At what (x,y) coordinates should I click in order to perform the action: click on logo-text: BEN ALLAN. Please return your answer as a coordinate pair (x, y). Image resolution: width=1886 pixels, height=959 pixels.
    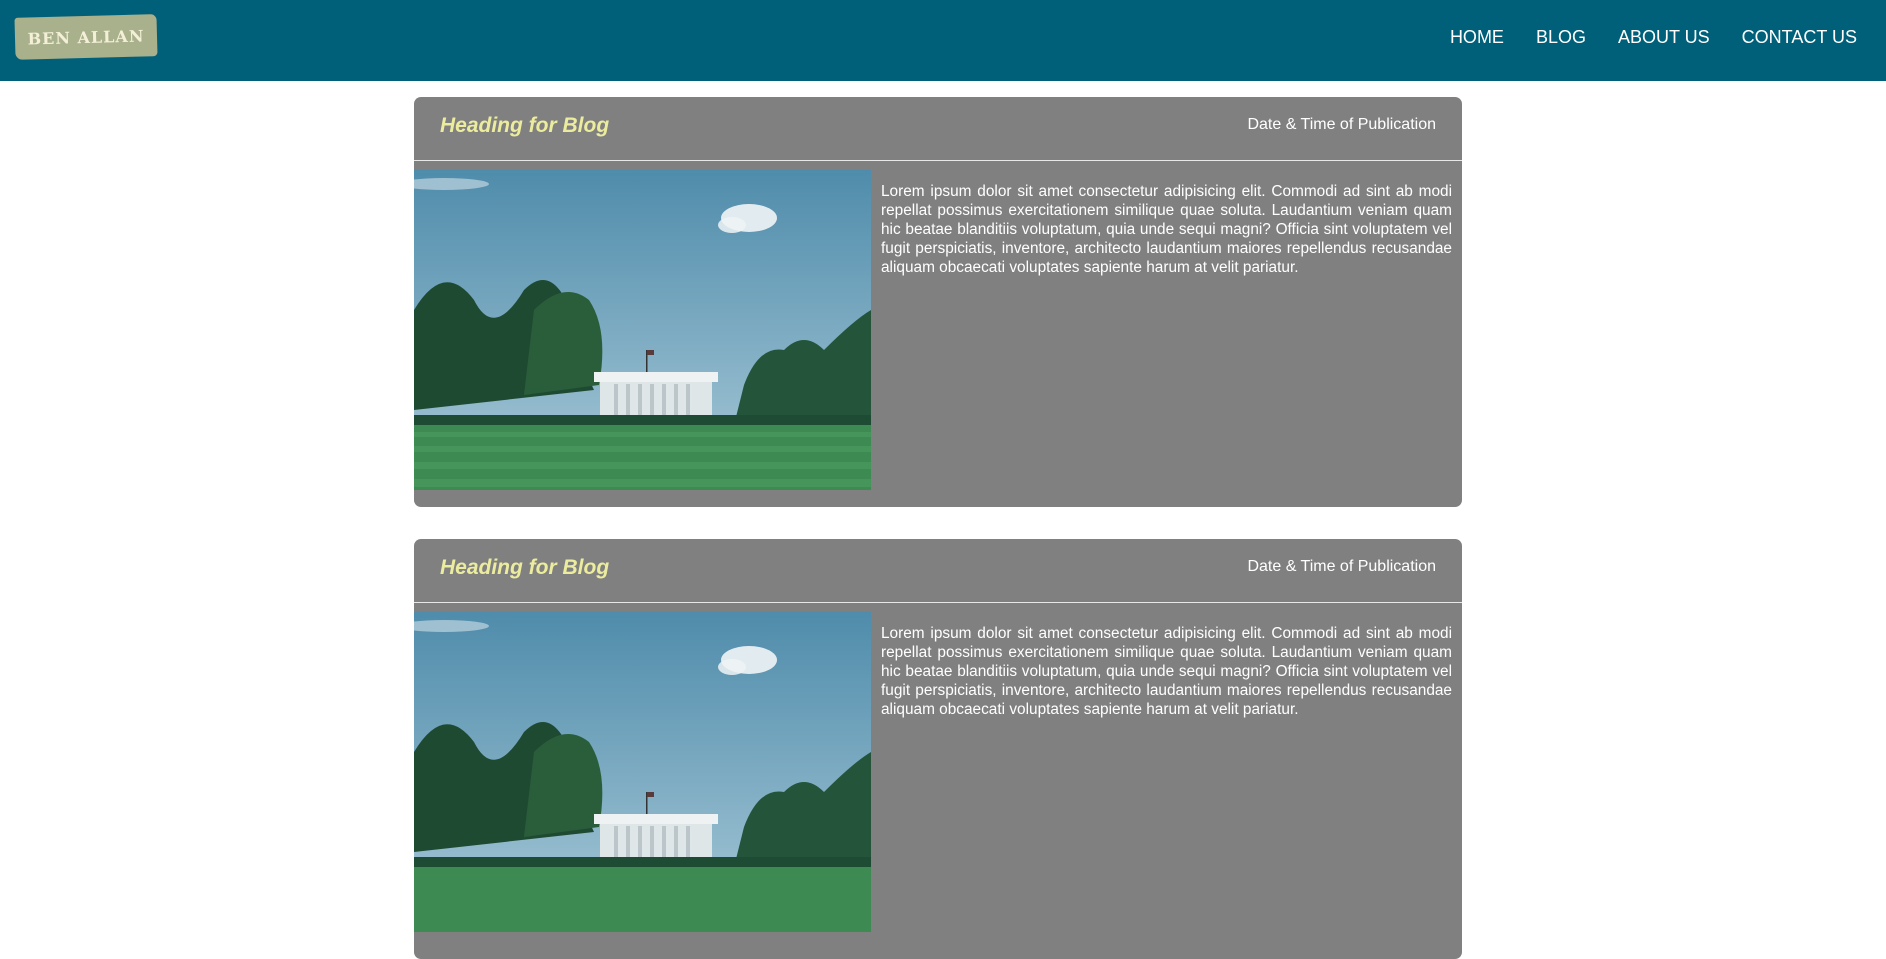
    Looking at the image, I should click on (86, 37).